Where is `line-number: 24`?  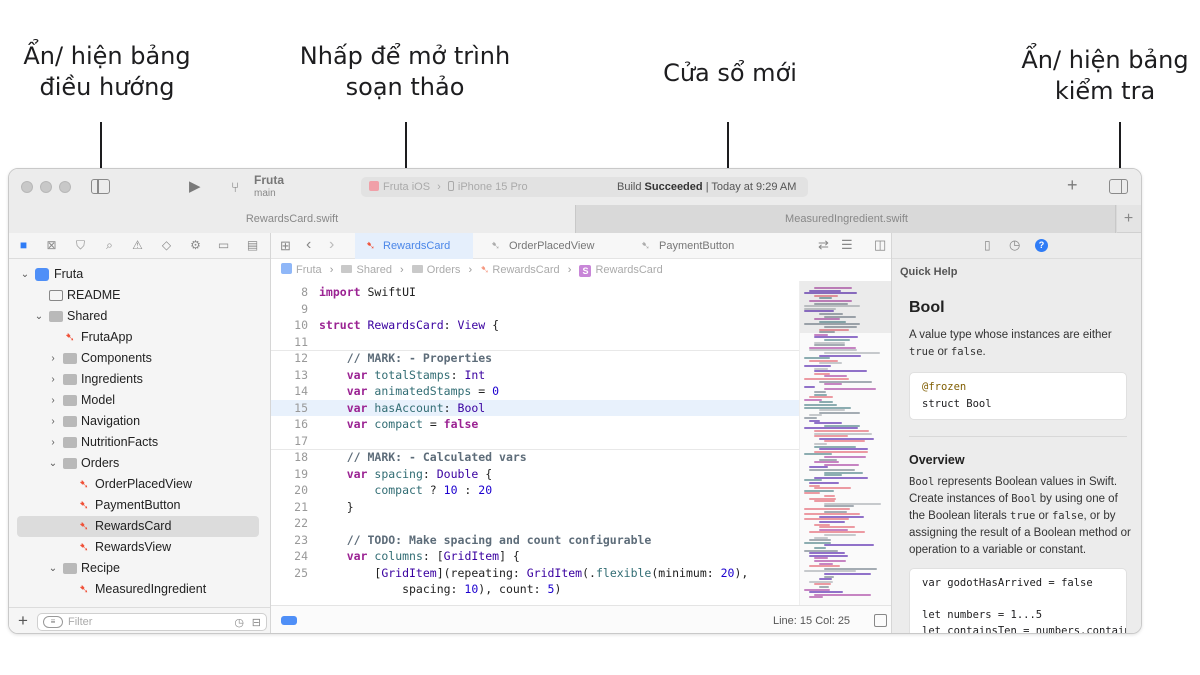
line-number: 24 is located at coordinates (289, 556).